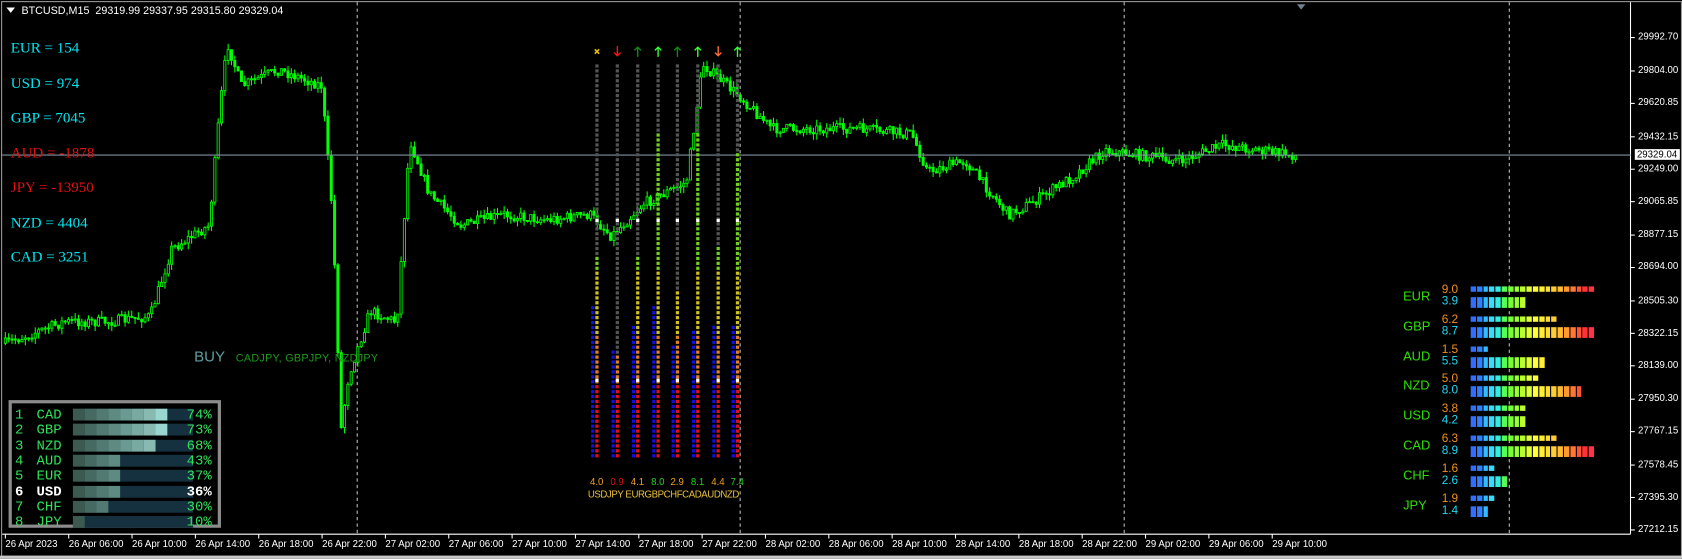 Image resolution: width=1682 pixels, height=559 pixels. I want to click on strength-bottom-value: 2.6, so click(1450, 480).